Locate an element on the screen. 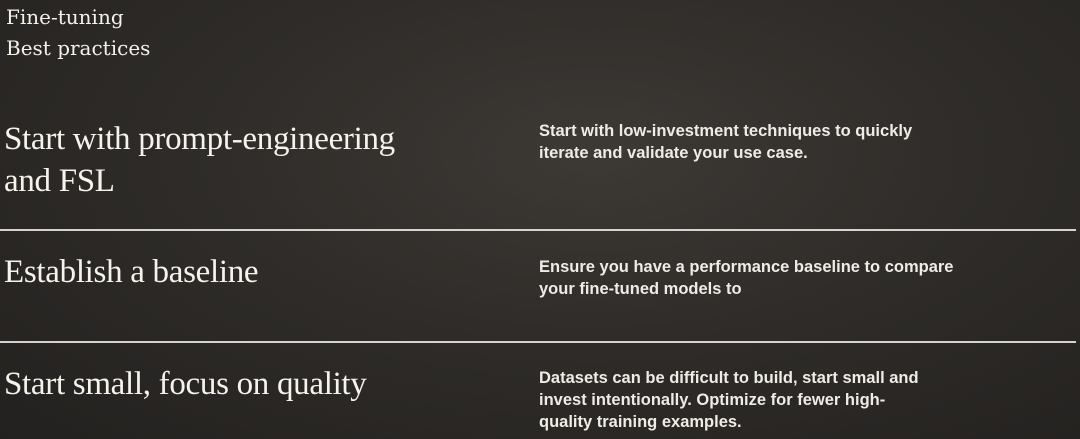 The image size is (1080, 439). slide-header: Fine-tuning Best practices is located at coordinates (78, 33).